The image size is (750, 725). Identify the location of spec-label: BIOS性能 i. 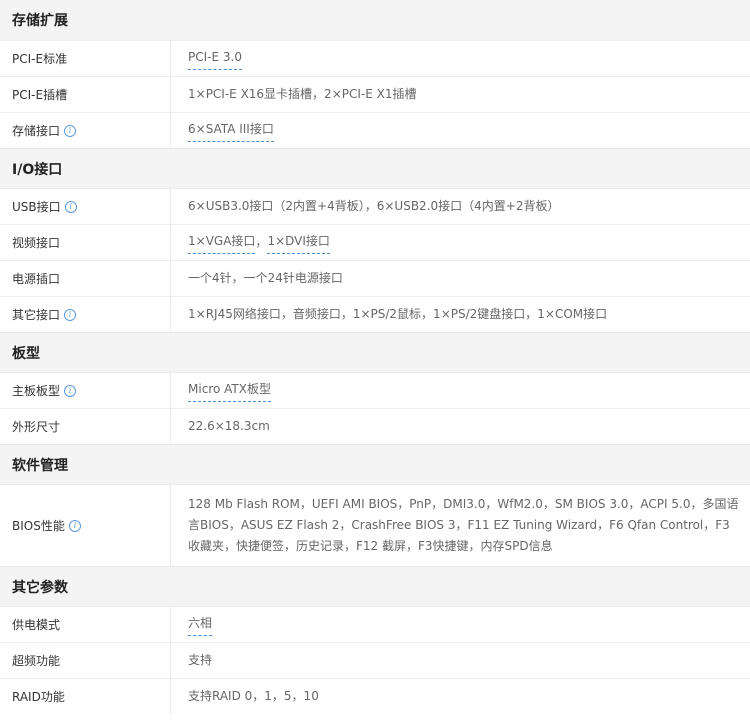
(85, 525).